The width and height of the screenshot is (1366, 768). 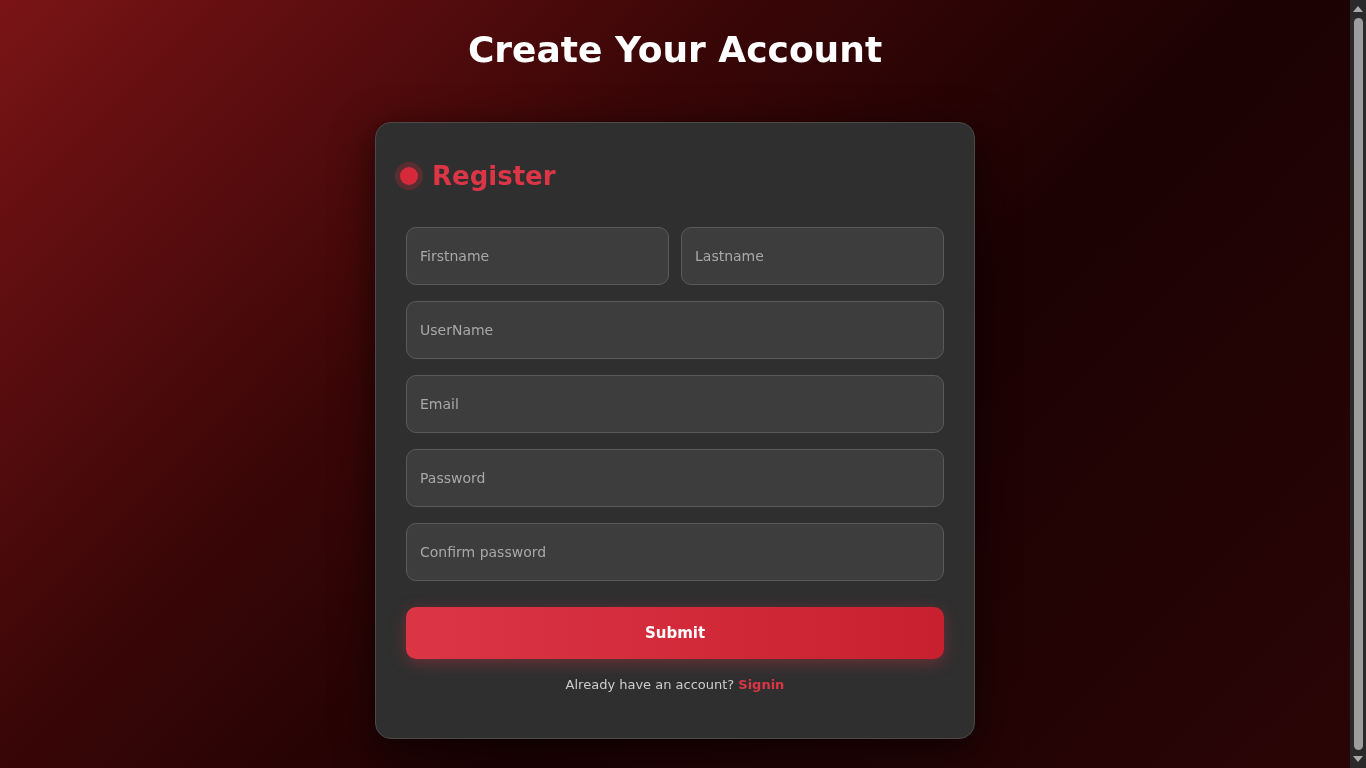 I want to click on signin-link: Signin, so click(x=761, y=684).